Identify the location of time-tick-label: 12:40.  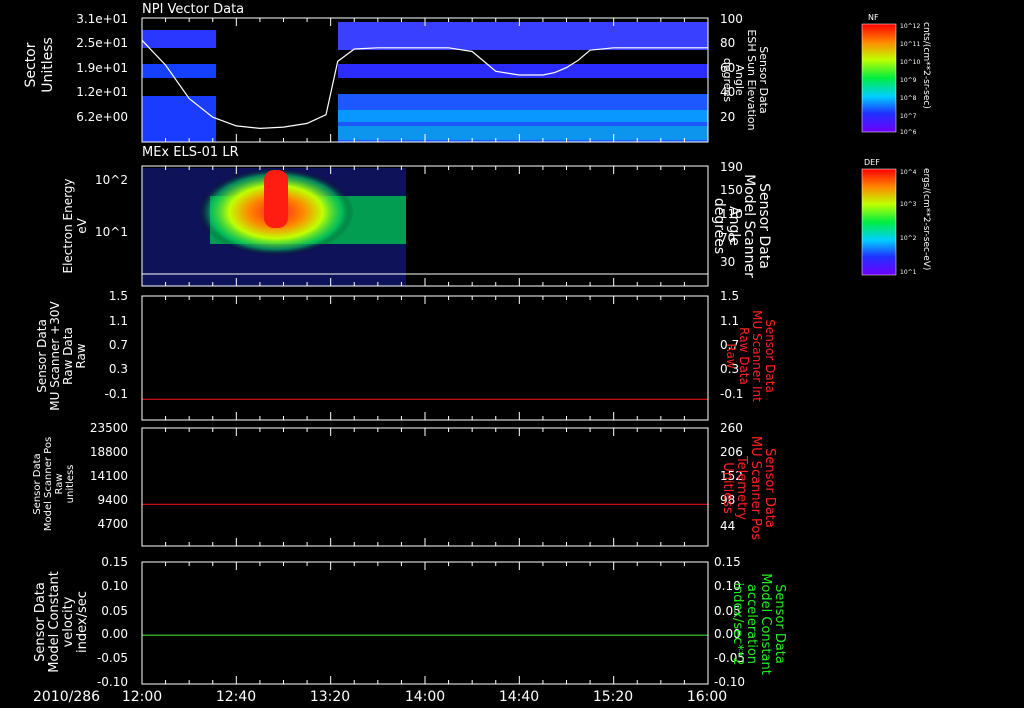
(236, 697).